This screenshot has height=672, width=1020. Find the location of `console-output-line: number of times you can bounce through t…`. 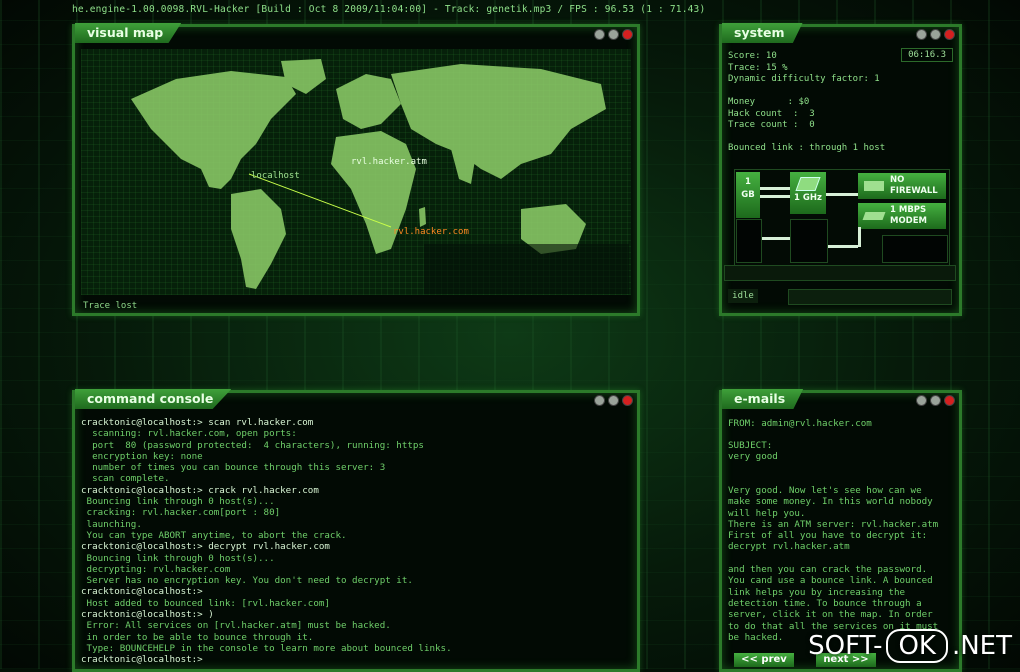

console-output-line: number of times you can bounce through t… is located at coordinates (233, 468).